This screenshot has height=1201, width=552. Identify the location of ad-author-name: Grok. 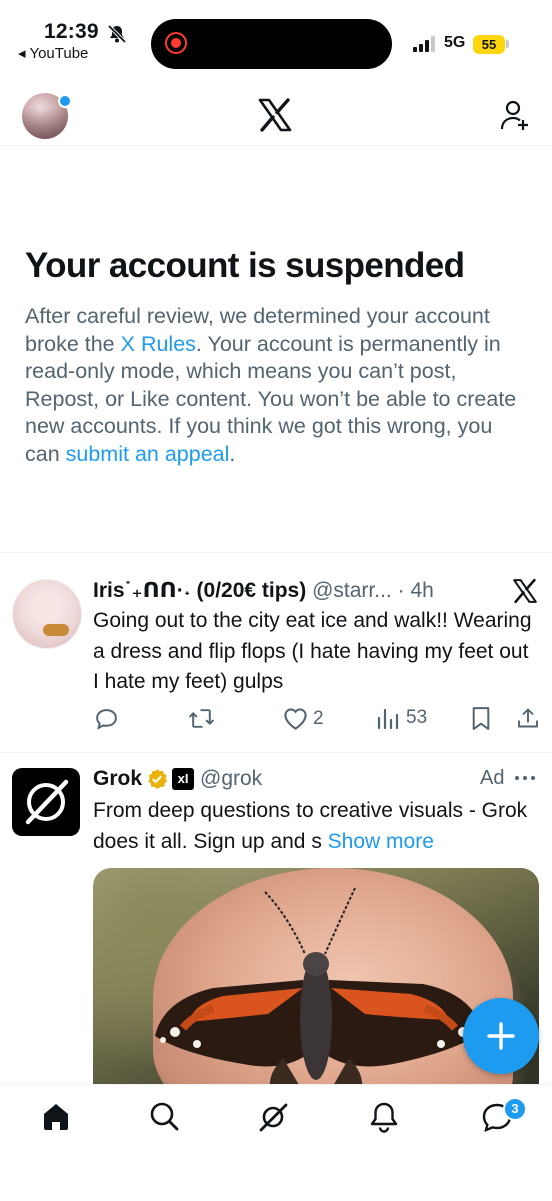
(117, 779).